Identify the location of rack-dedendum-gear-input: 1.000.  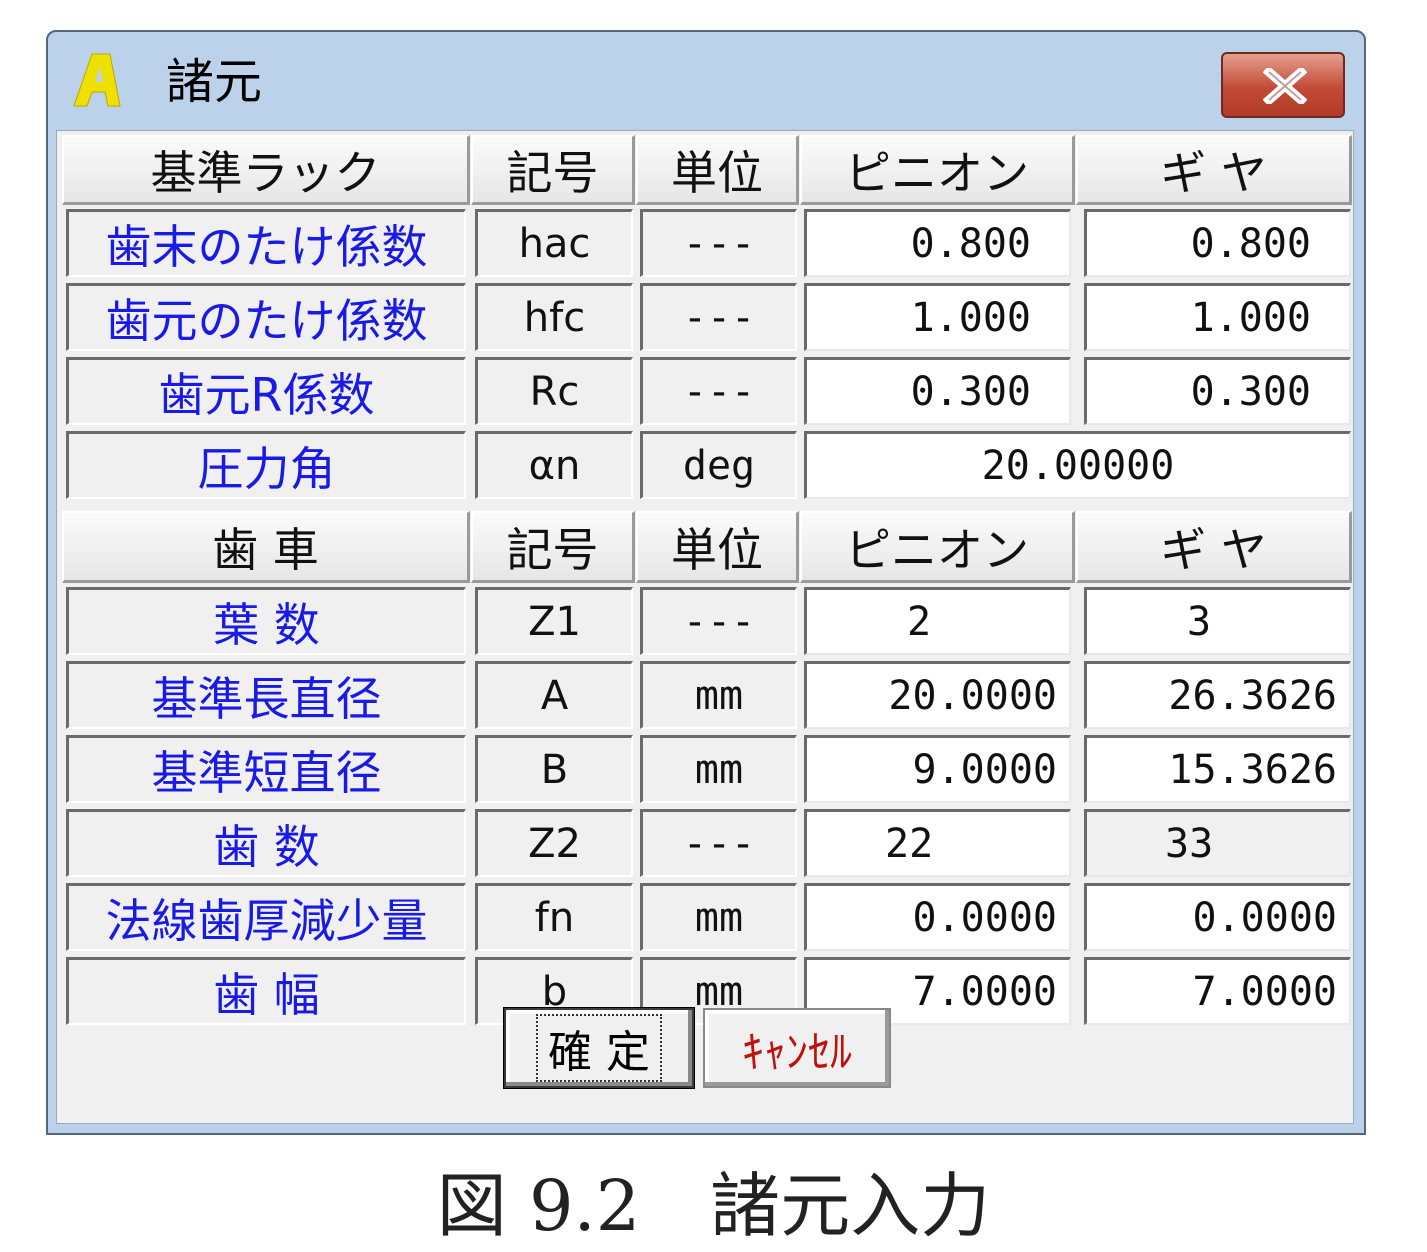
(1217, 317).